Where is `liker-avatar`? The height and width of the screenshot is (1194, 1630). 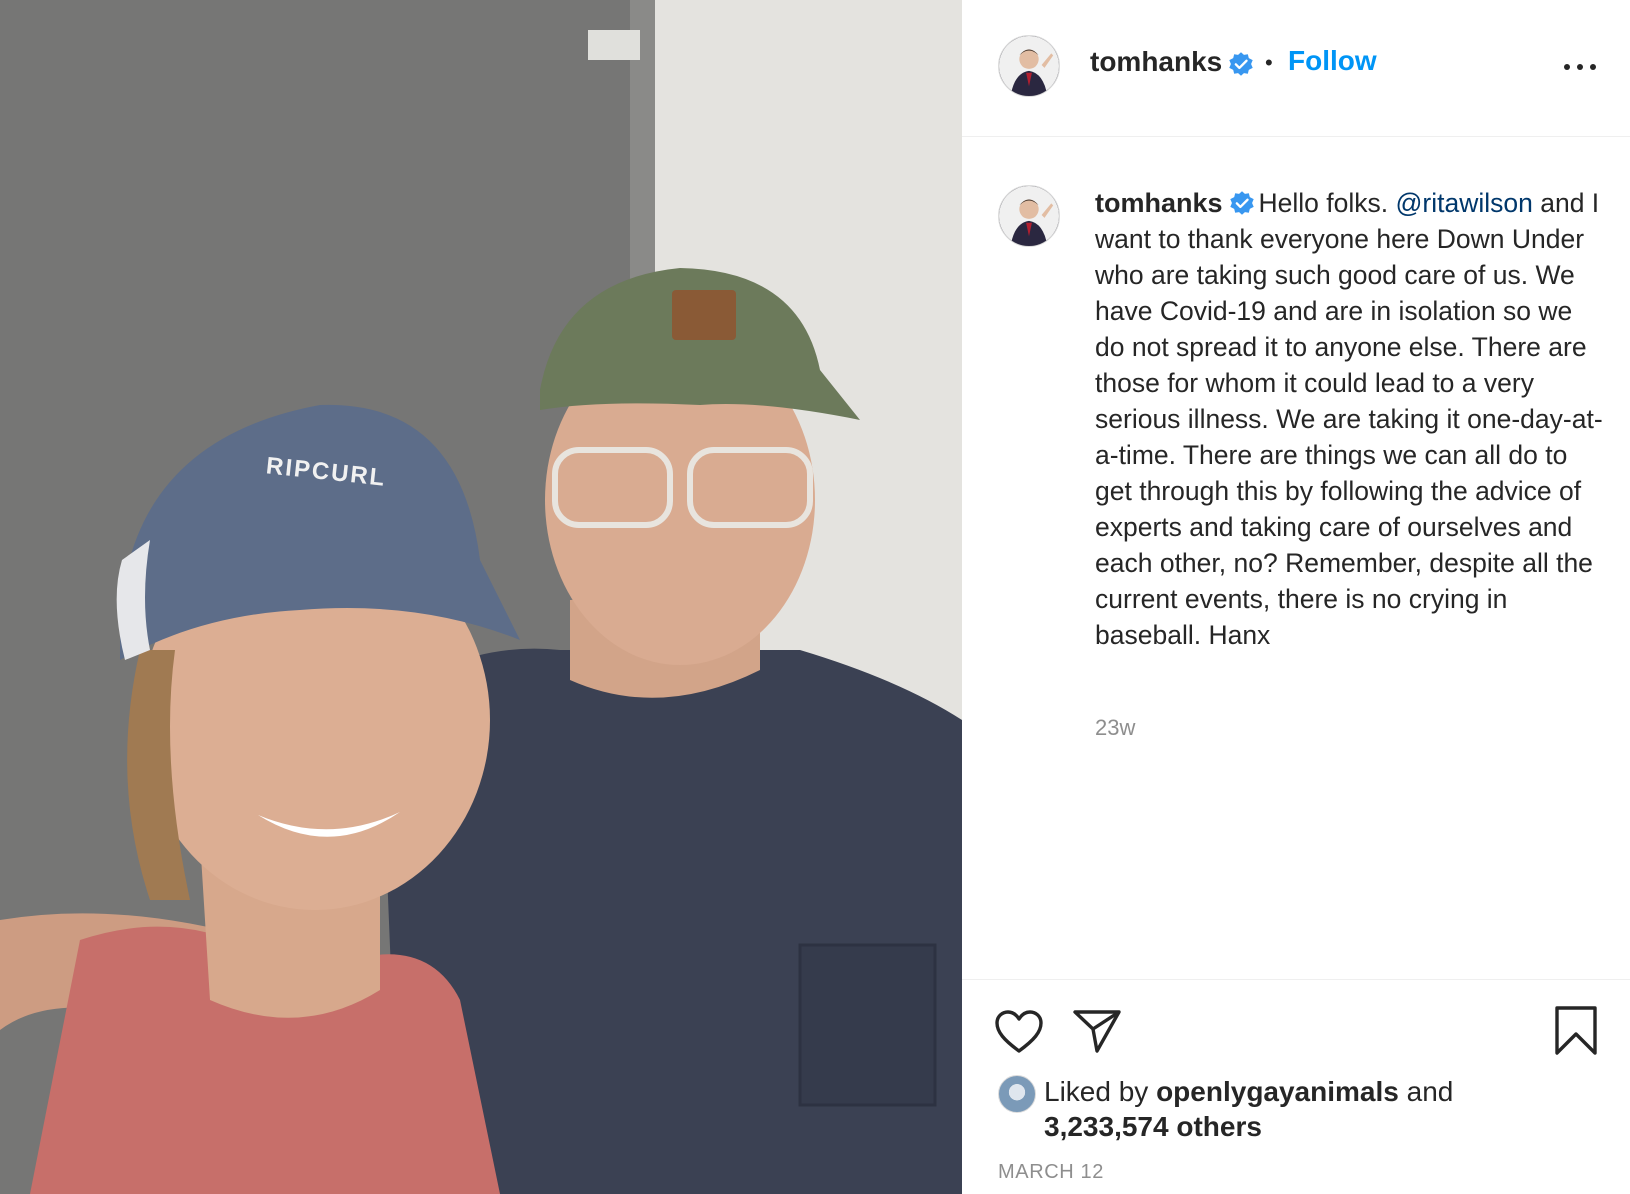
liker-avatar is located at coordinates (1017, 1094).